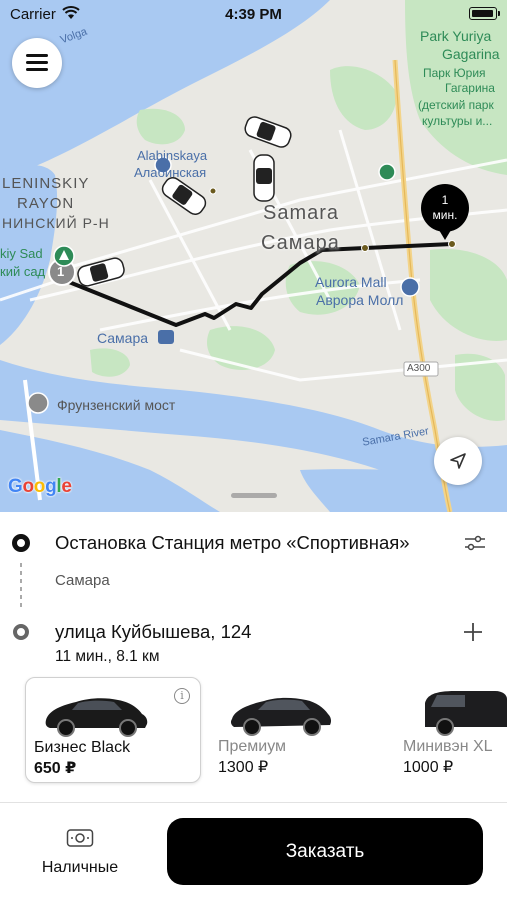 The width and height of the screenshot is (507, 900). I want to click on trip-info: 11 мин., 8.1 км, so click(107, 656).